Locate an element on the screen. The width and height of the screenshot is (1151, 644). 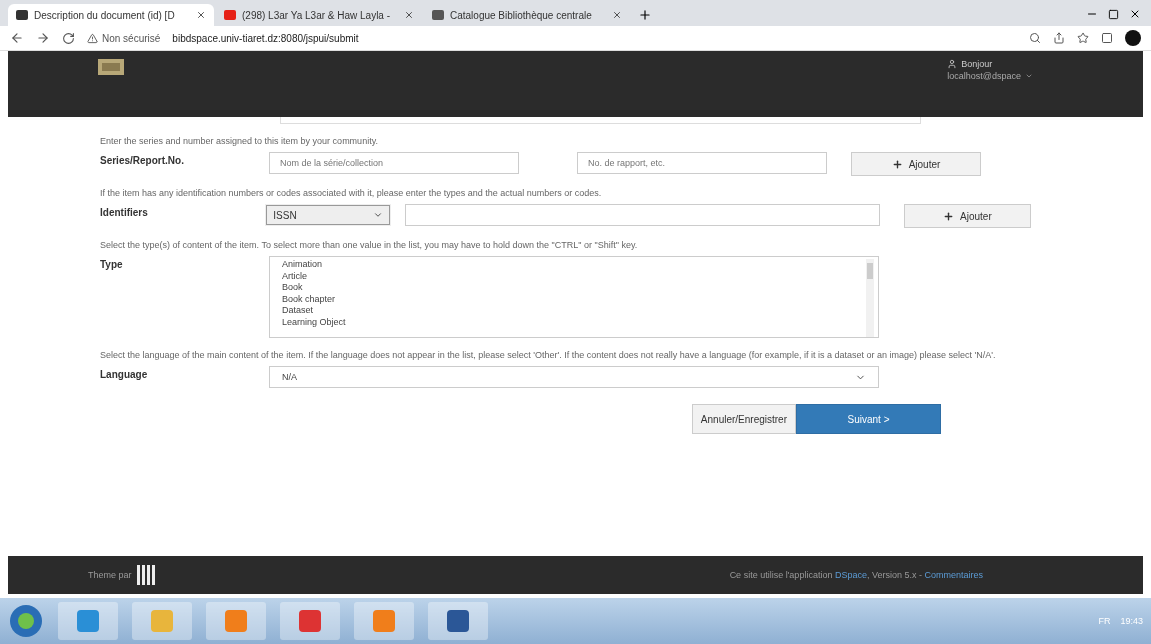
list-option: Learning Object is located at coordinates (574, 322).